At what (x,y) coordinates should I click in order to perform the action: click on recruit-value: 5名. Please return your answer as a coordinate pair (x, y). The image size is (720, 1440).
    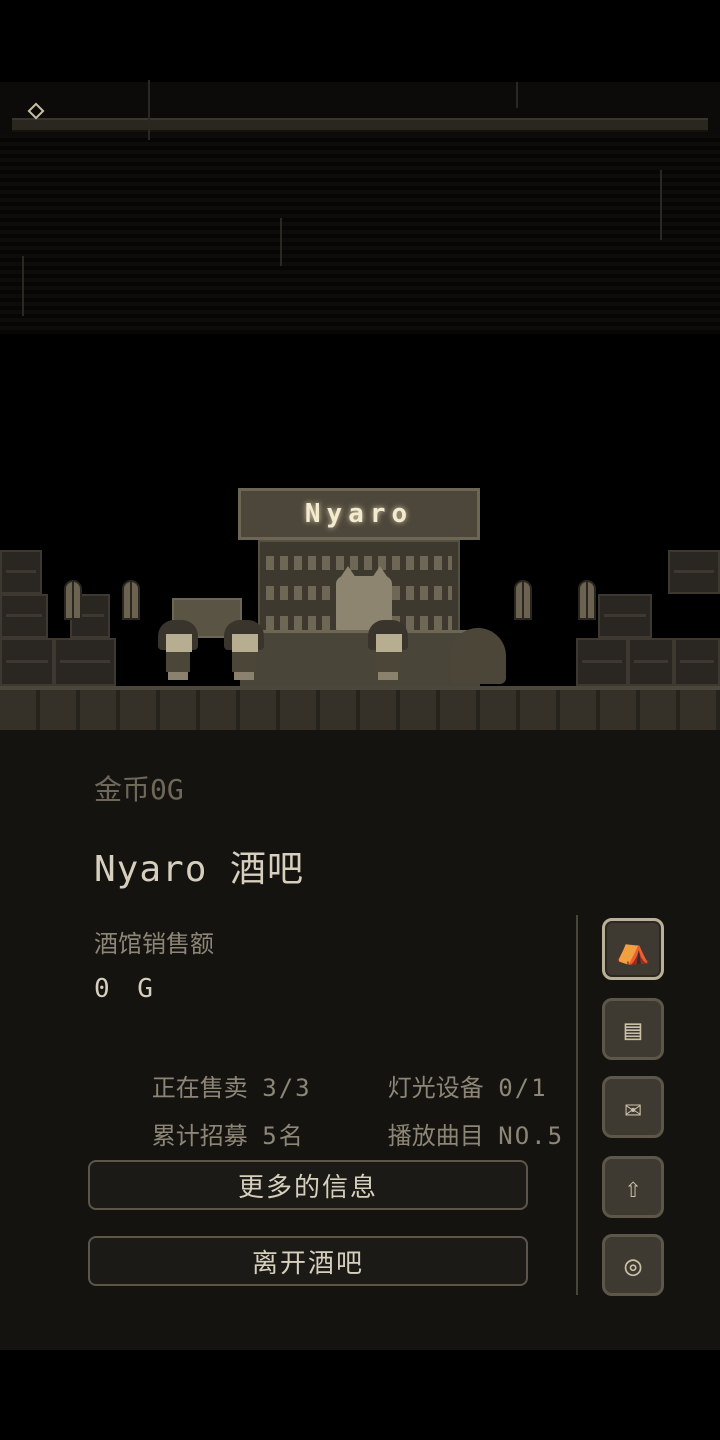
    Looking at the image, I should click on (283, 1136).